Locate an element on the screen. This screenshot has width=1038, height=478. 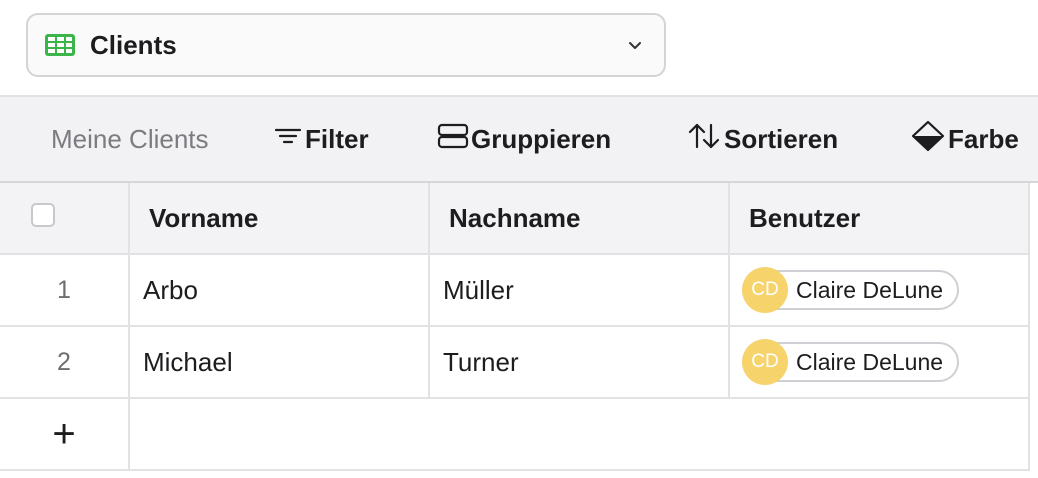
table-row: 1 Arbo Müller CD Claire DeLune is located at coordinates (515, 291).